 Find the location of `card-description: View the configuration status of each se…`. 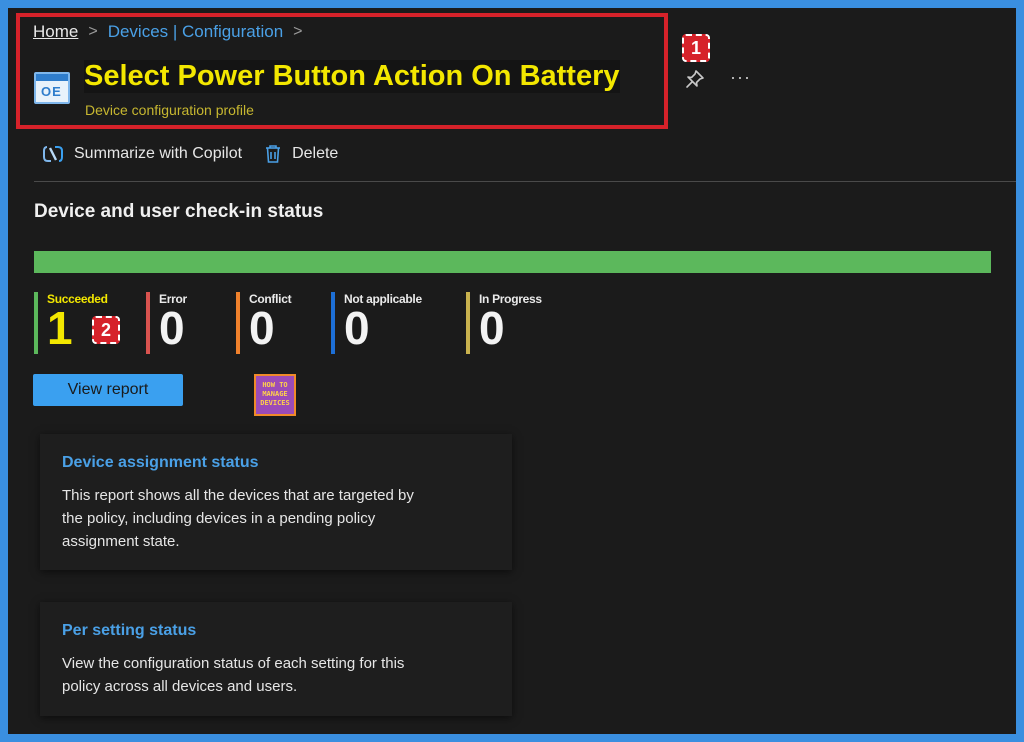

card-description: View the configuration status of each se… is located at coordinates (233, 675).